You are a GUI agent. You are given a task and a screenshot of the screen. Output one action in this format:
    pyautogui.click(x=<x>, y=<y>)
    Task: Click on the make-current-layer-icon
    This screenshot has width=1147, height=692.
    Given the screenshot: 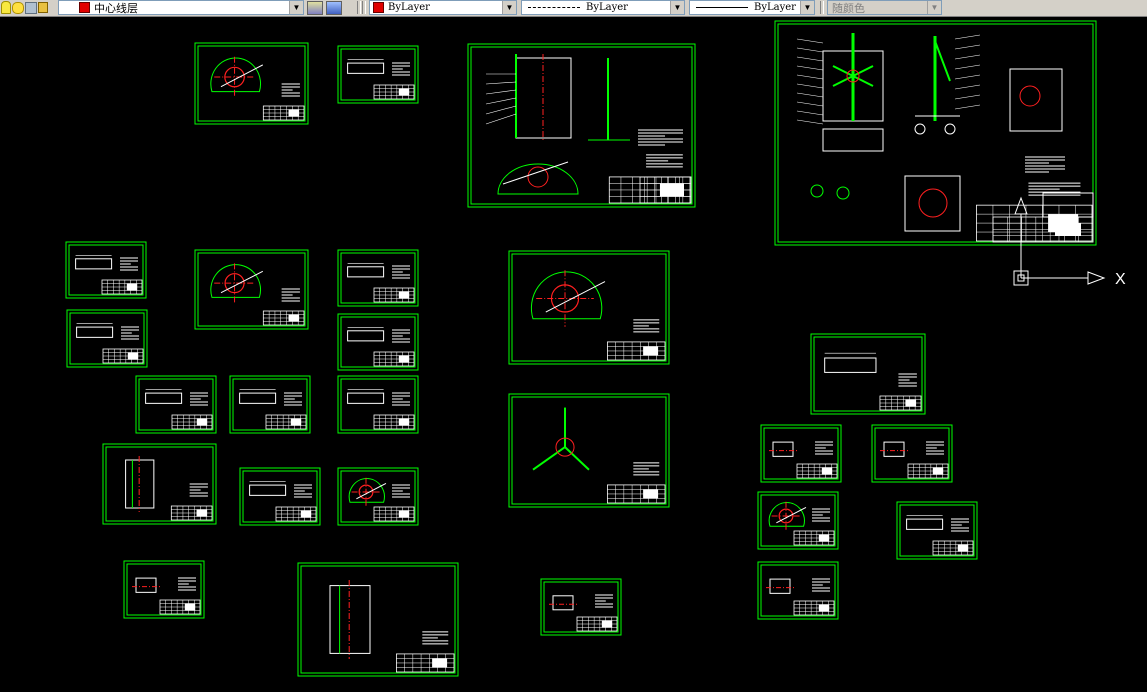 What is the action you would take?
    pyautogui.click(x=315, y=7)
    